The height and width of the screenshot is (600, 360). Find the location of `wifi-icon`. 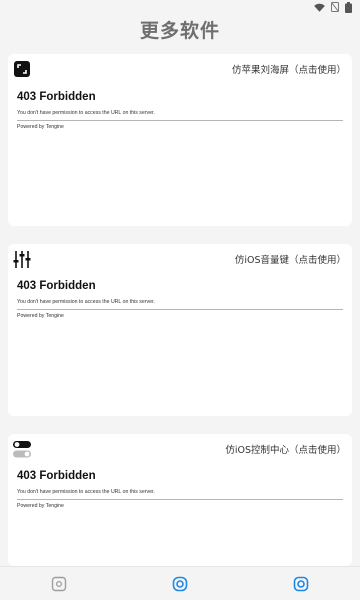

wifi-icon is located at coordinates (319, 7).